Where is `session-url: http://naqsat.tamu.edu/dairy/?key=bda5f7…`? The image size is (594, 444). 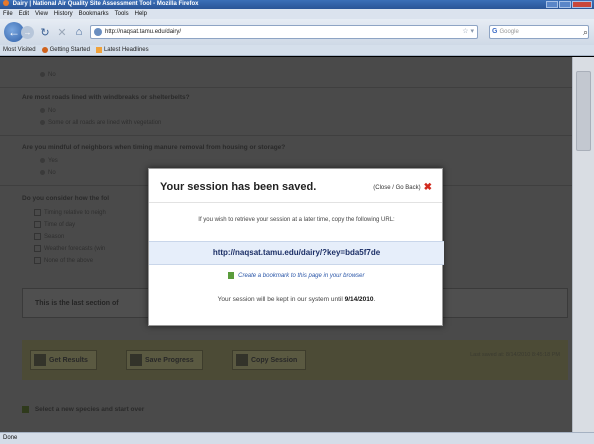
session-url: http://naqsat.tamu.edu/dairy/?key=bda5f7… is located at coordinates (296, 253).